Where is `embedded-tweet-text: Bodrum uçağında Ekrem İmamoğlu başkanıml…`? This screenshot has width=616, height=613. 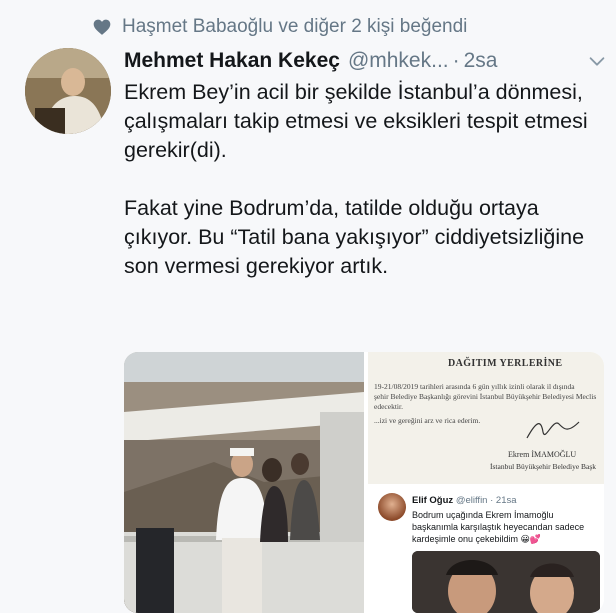
embedded-tweet-text: Bodrum uçağında Ekrem İmamoğlu başkanıml… is located at coordinates (498, 527).